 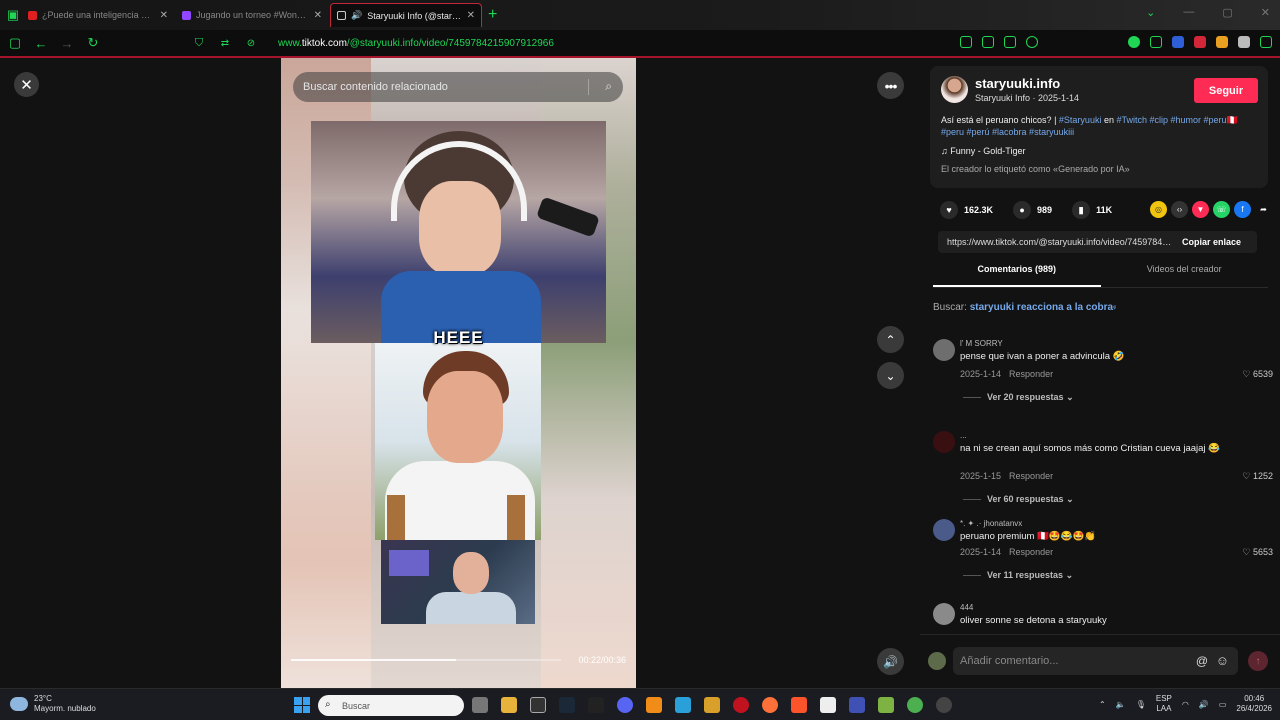 What do you see at coordinates (1263, 209) in the screenshot?
I see `share-arrow-icon: ➦` at bounding box center [1263, 209].